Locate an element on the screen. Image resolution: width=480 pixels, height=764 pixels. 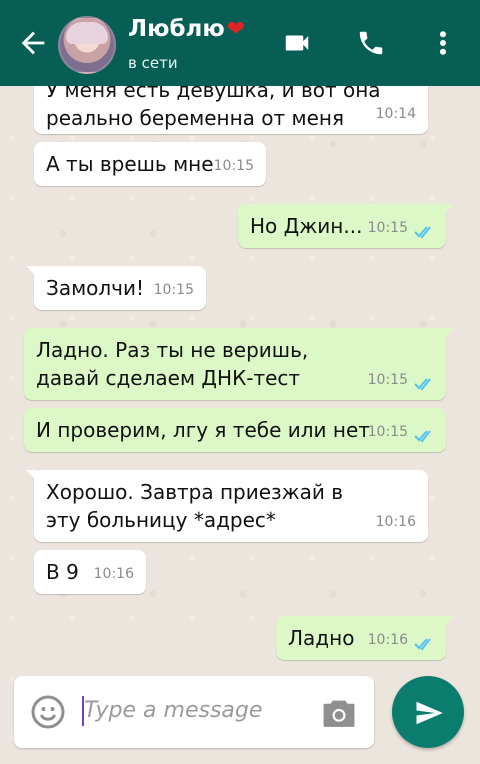
message-incoming: А ты врешь мне 10:15 is located at coordinates (150, 164).